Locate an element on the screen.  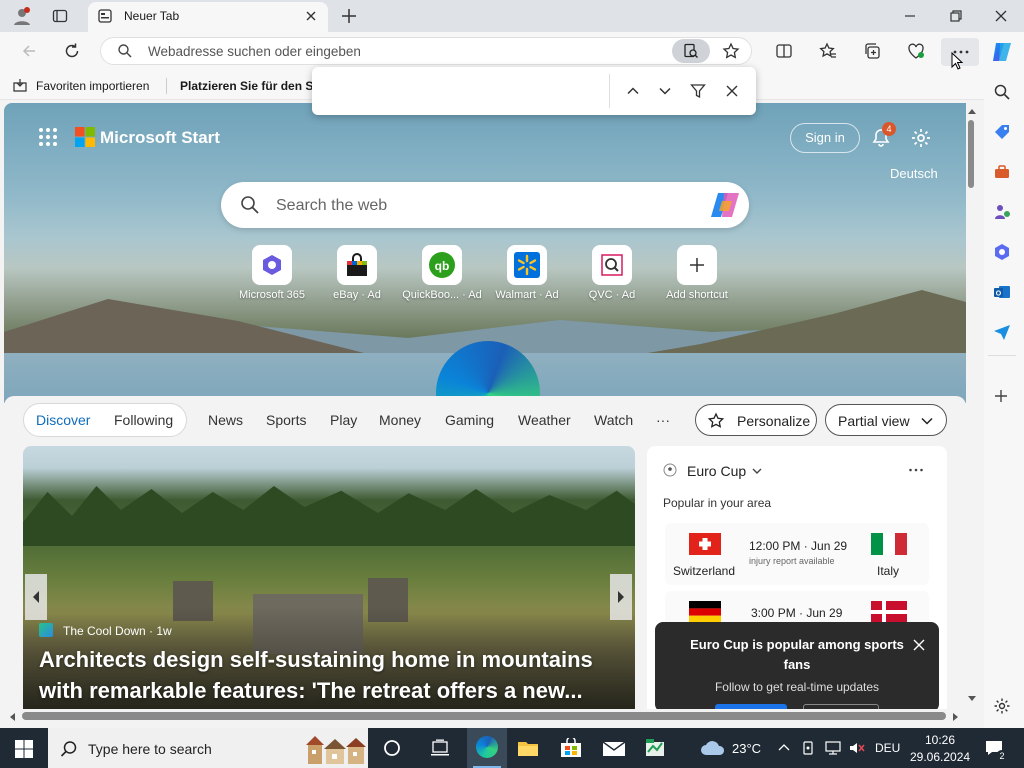
meet-now-icon is located at coordinates (809, 748).